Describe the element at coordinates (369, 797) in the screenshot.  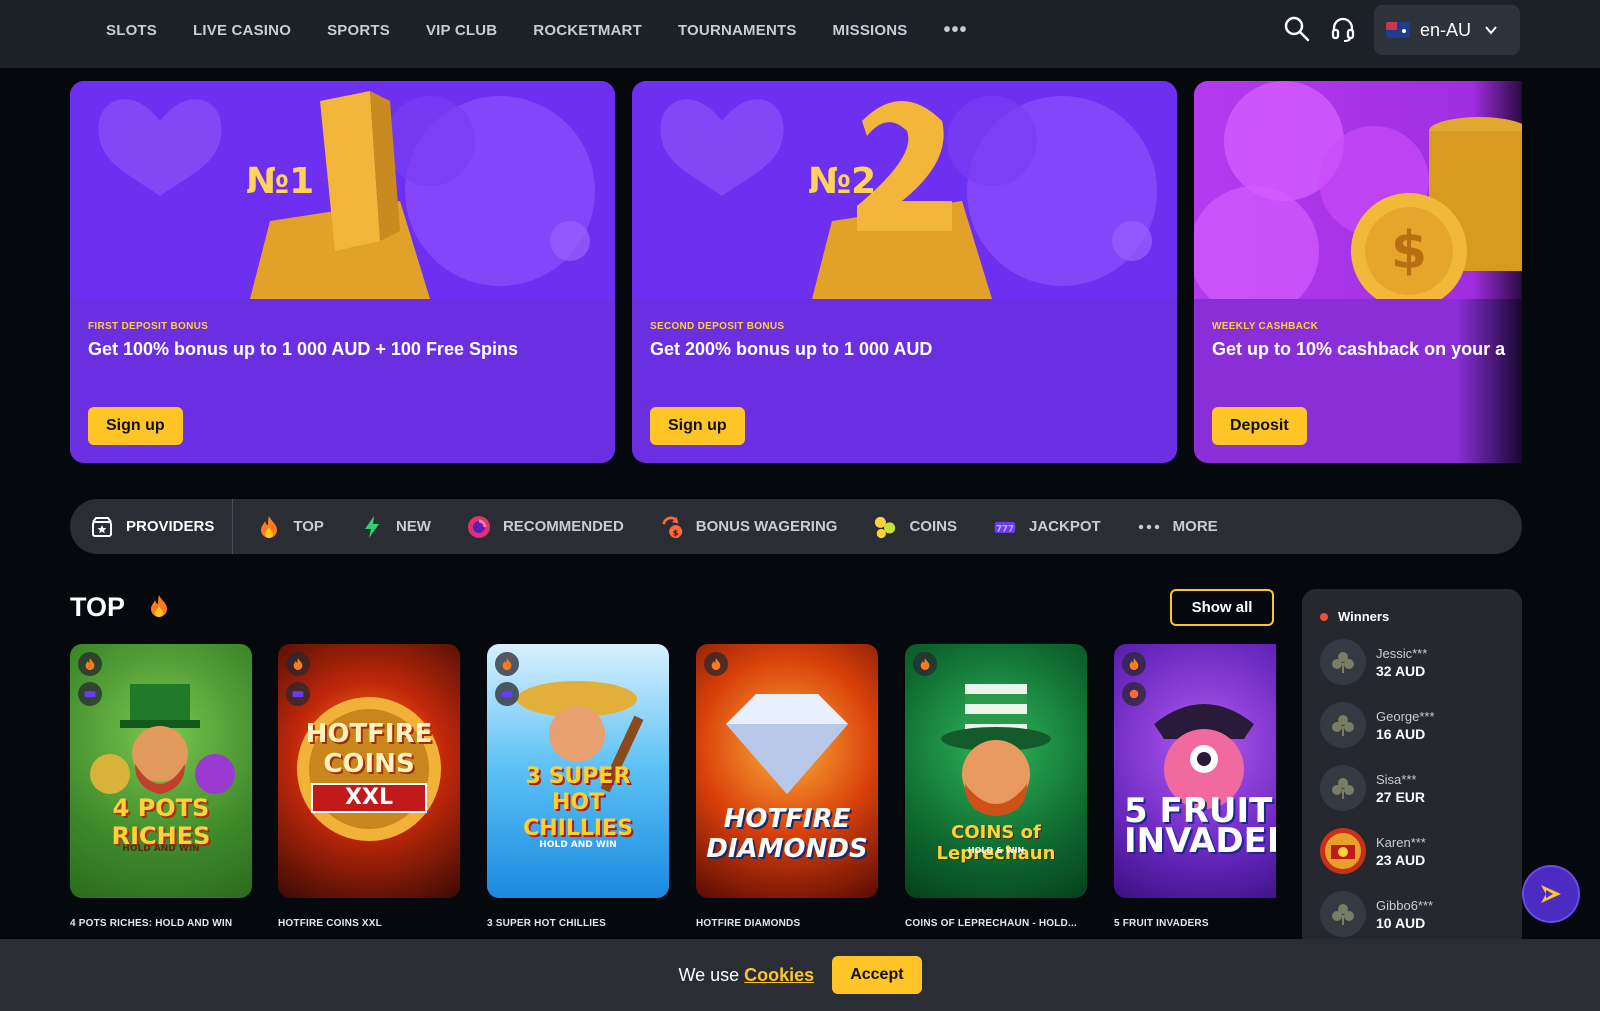
I see `game-art-subtitle: XXL` at that location.